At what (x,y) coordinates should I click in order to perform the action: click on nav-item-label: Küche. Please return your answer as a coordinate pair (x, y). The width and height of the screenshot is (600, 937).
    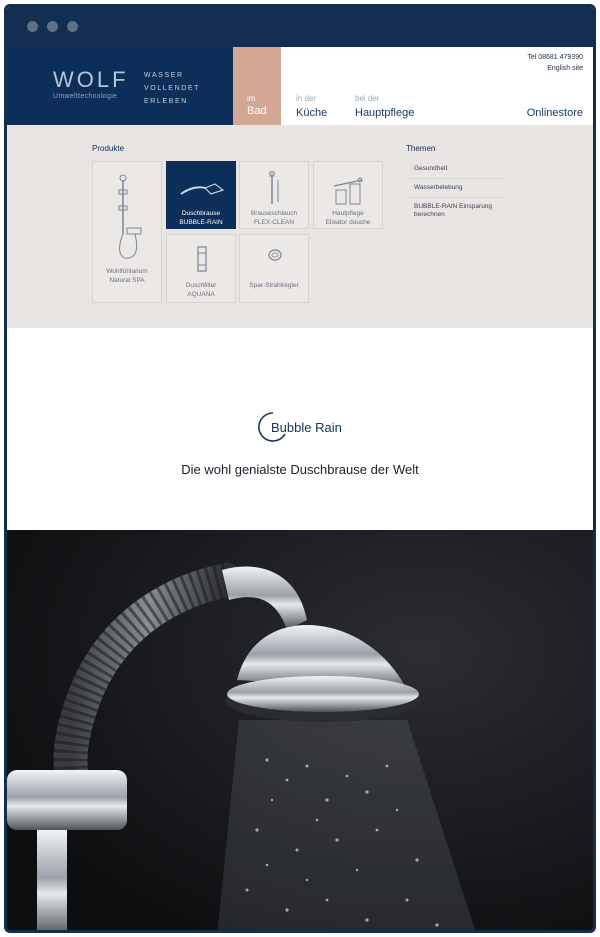
    Looking at the image, I should click on (312, 113).